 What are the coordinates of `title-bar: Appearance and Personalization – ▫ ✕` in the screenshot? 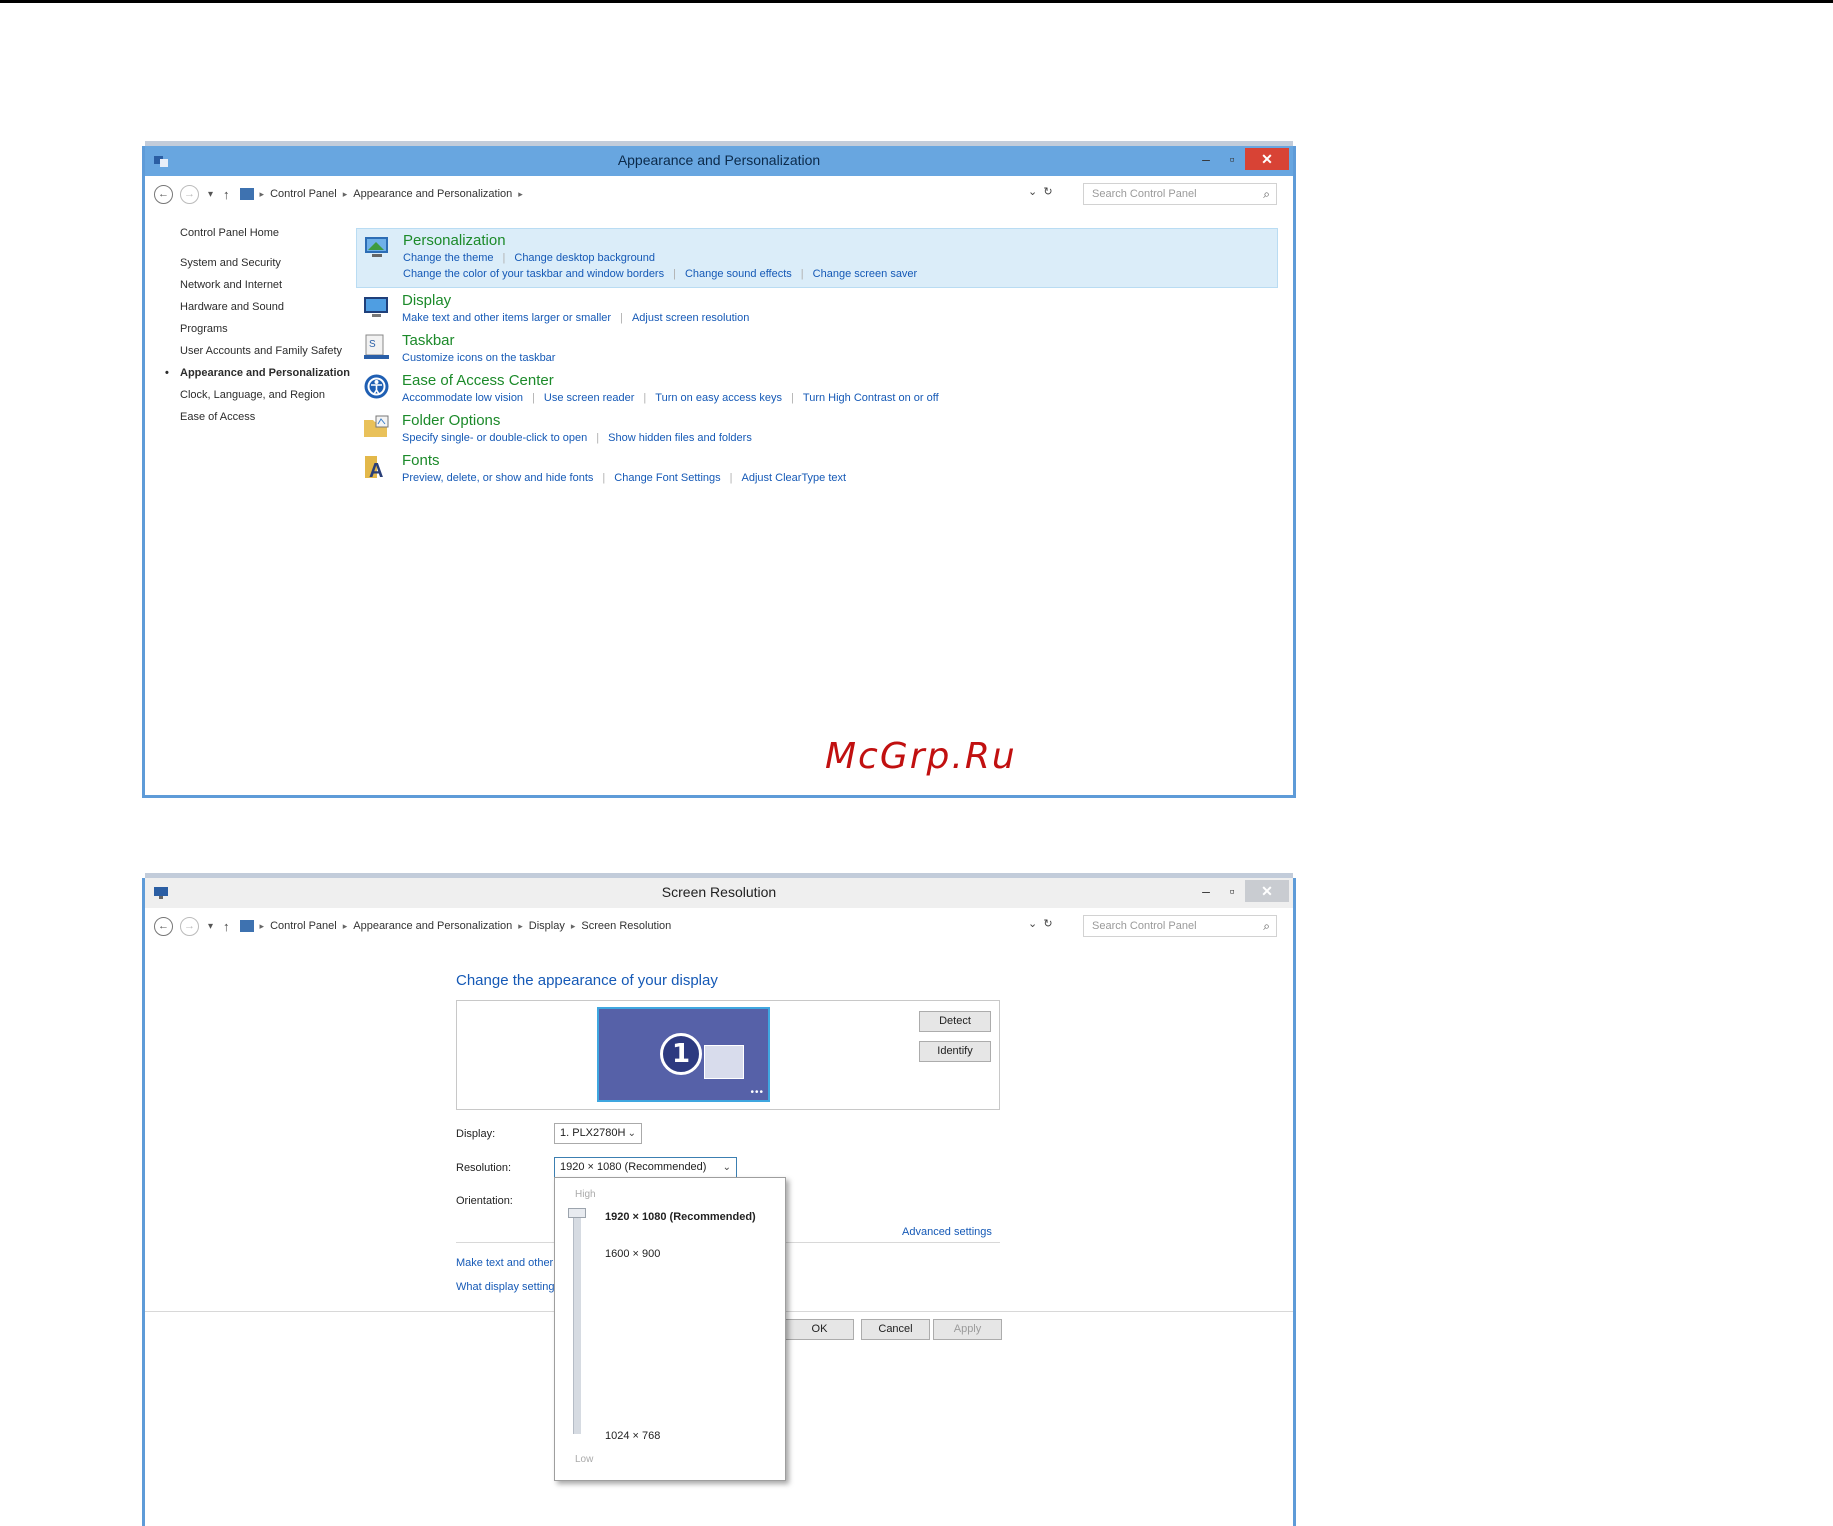 It's located at (719, 161).